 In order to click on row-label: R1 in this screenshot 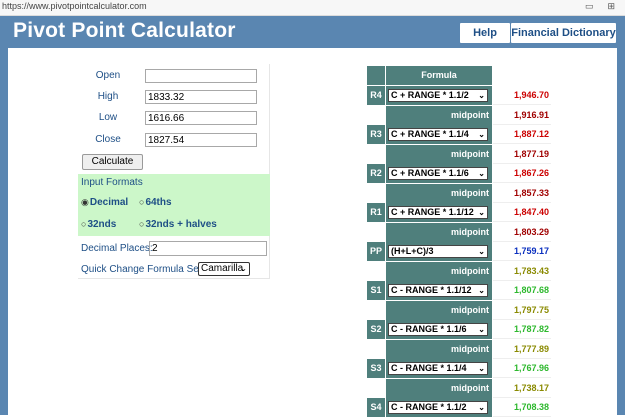, I will do `click(376, 212)`.